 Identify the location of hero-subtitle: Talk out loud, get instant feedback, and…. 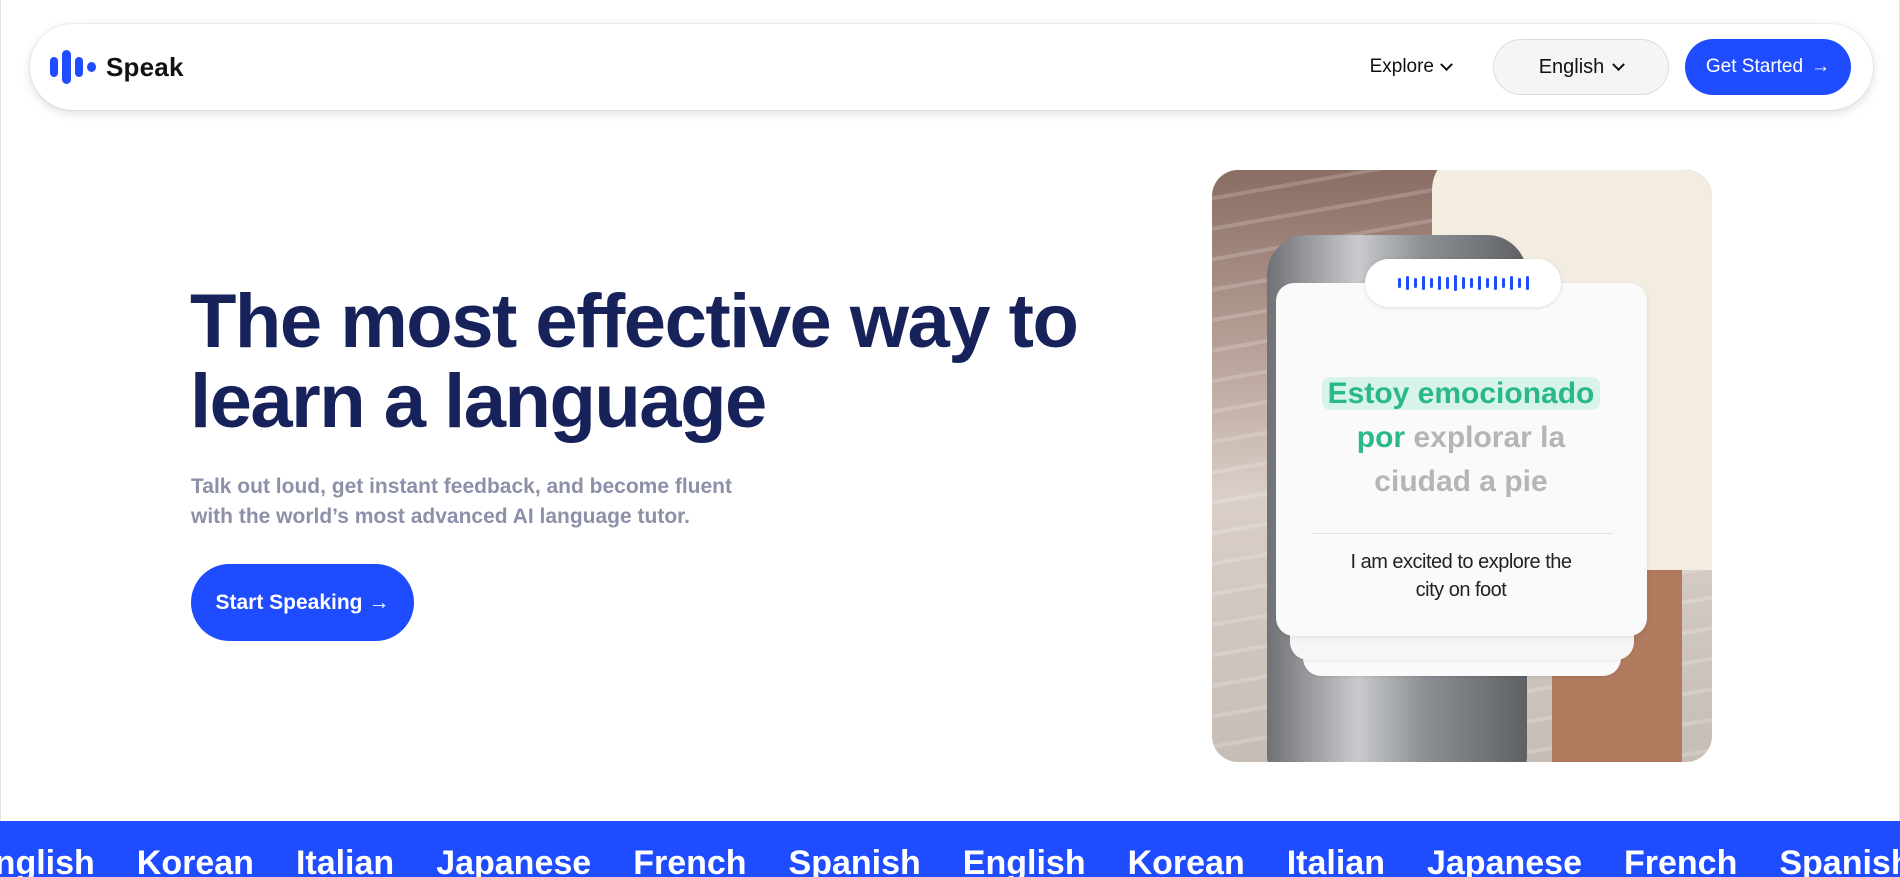
(491, 502).